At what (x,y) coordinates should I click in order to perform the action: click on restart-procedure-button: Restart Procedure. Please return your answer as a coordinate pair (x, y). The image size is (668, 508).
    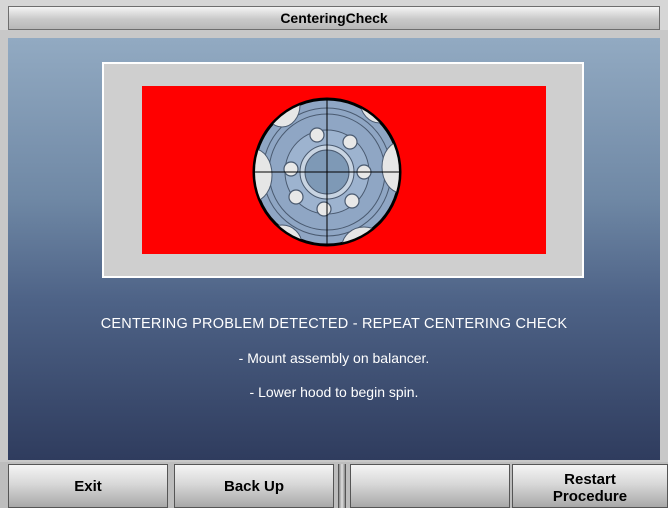
    Looking at the image, I should click on (590, 486).